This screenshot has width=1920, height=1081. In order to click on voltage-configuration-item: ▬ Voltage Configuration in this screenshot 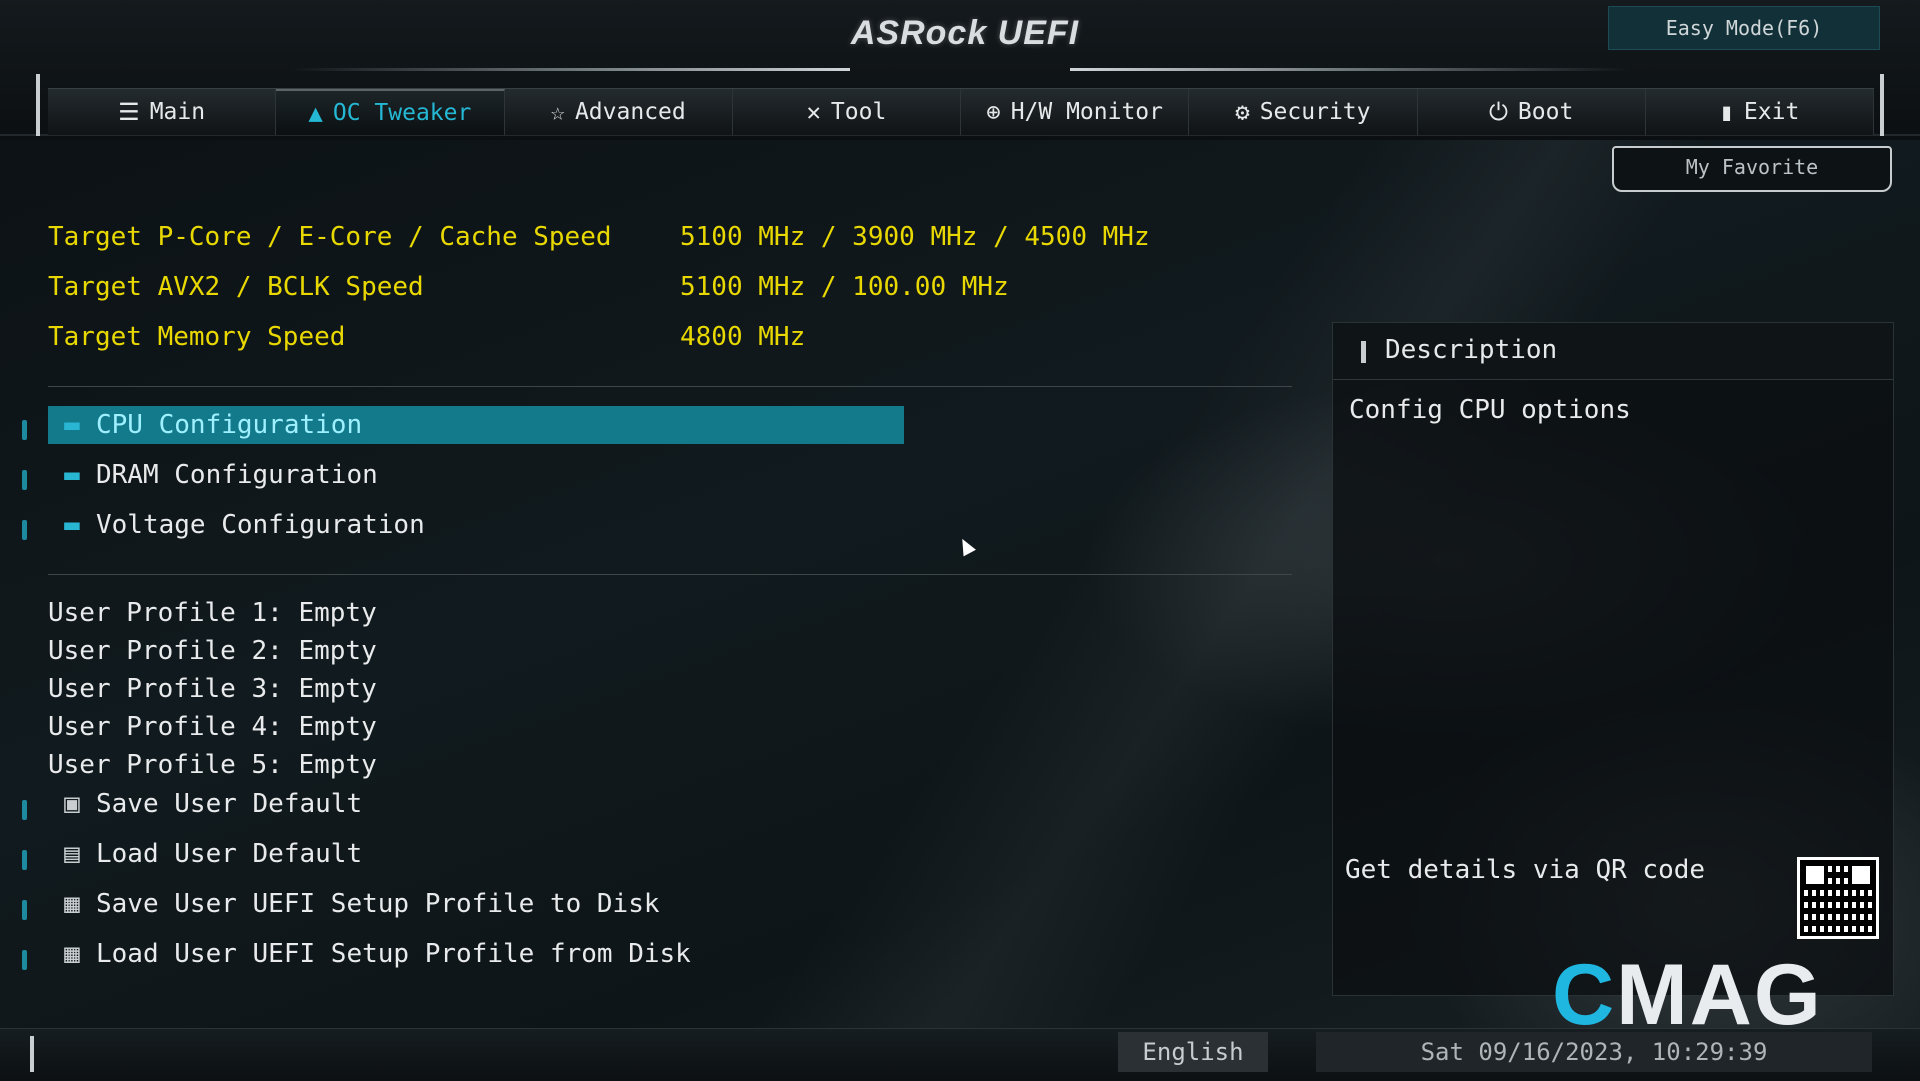, I will do `click(476, 525)`.